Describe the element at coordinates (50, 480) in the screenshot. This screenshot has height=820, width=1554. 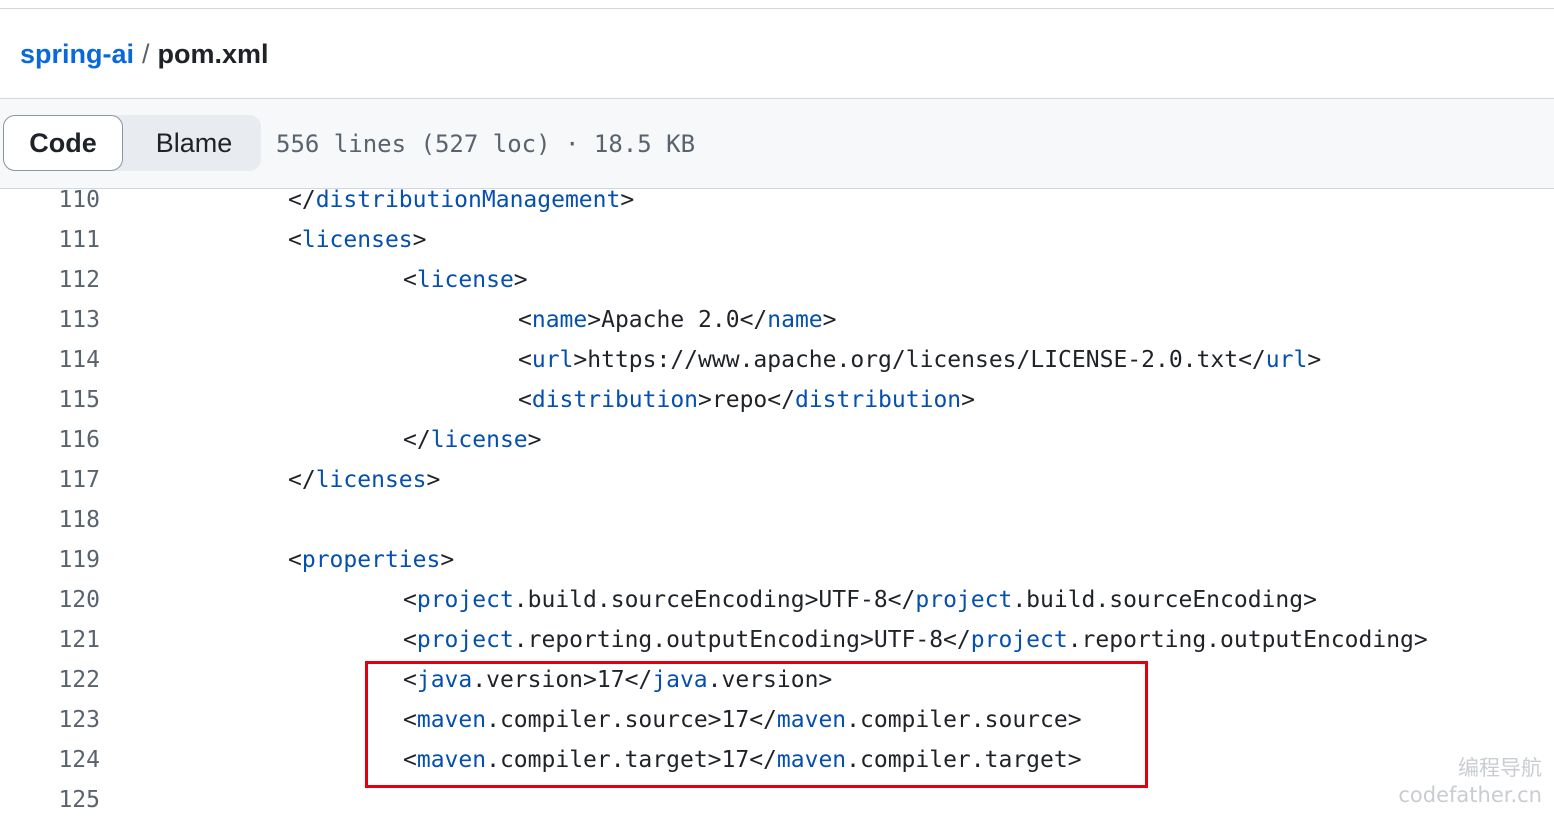
I see `line-number: 117` at that location.